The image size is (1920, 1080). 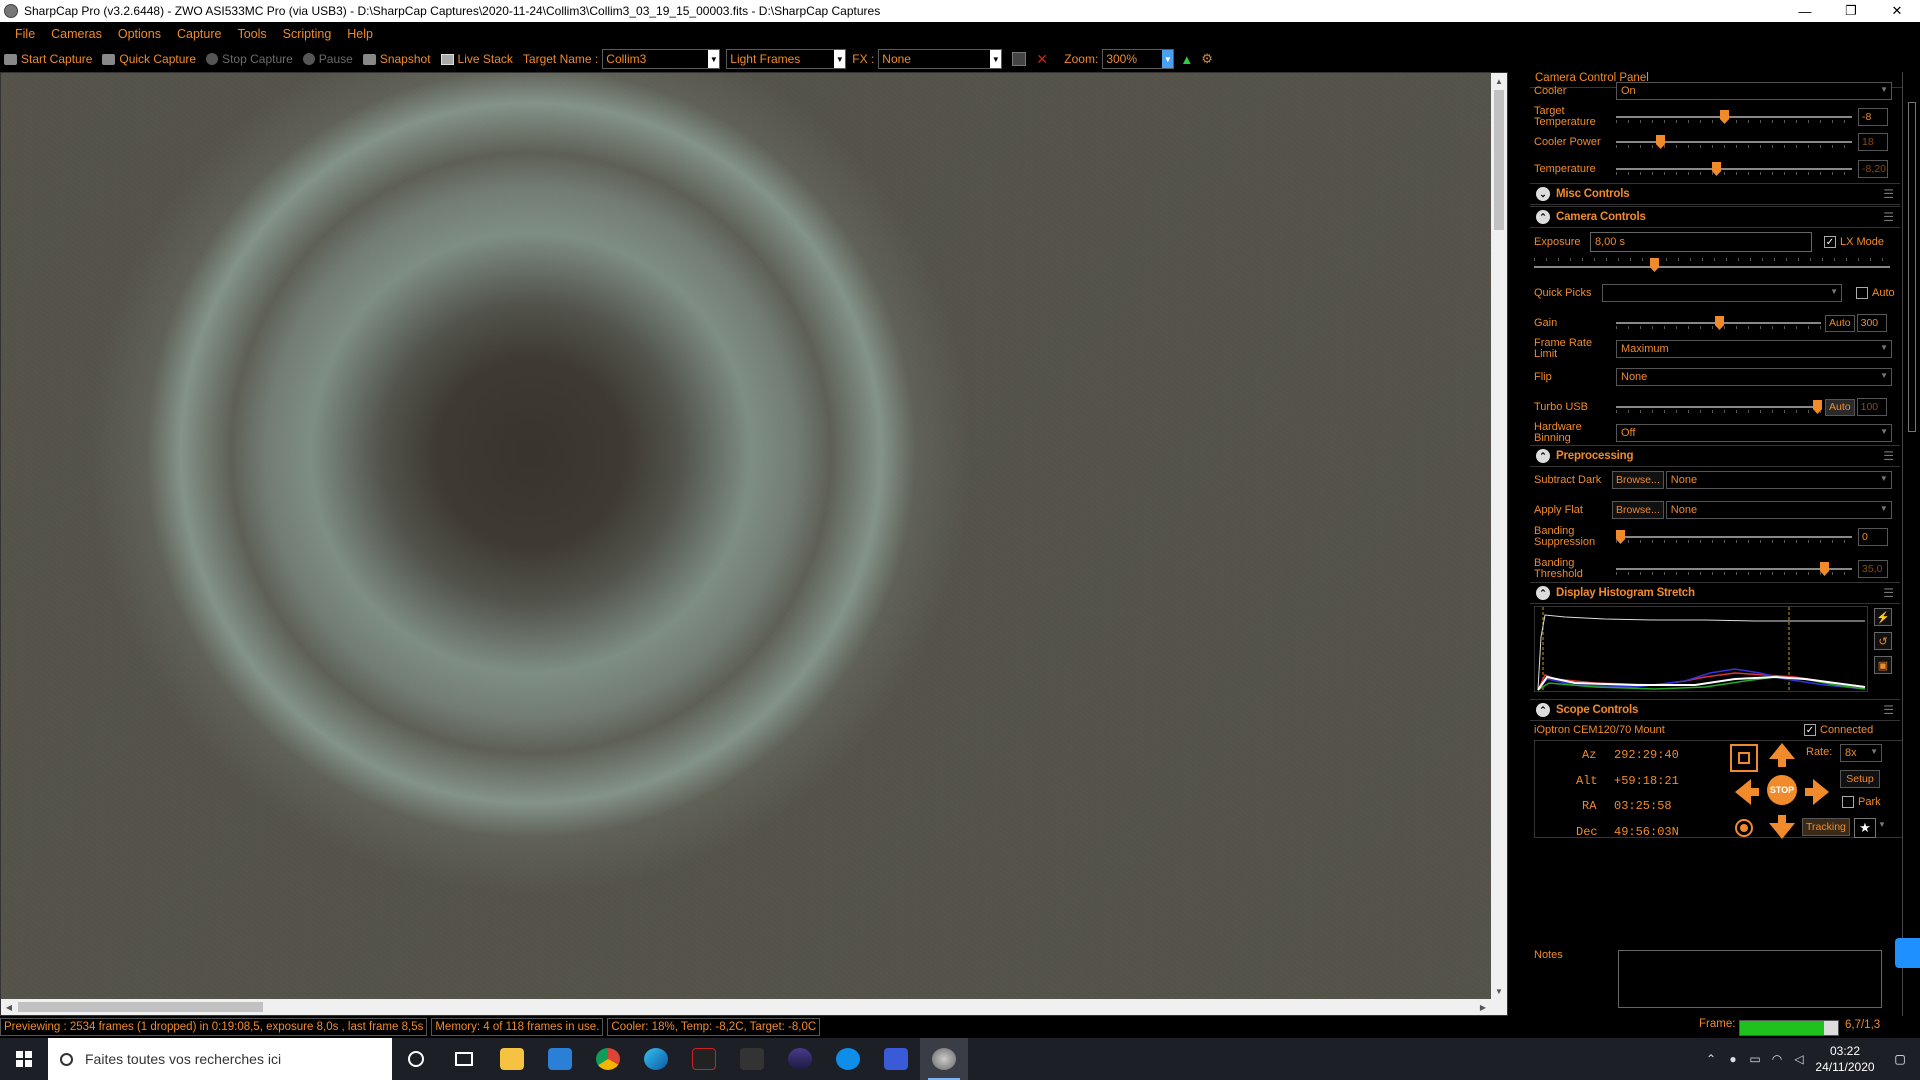 I want to click on camera-controls-header: ⌃ Camera Controls ☰, so click(x=1715, y=217).